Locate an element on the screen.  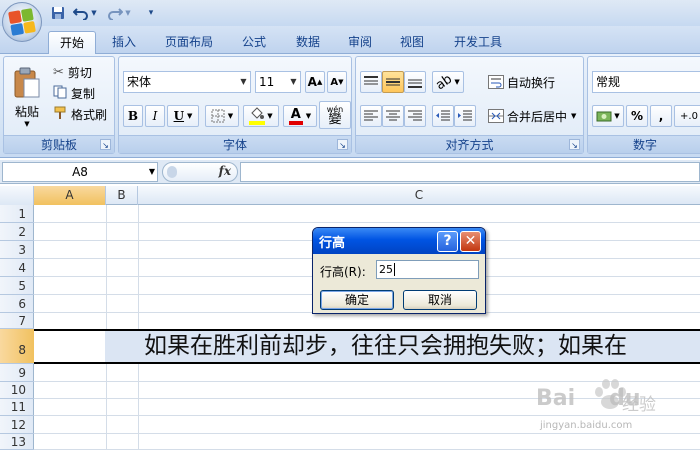
align-middle-button is located at coordinates (393, 82).